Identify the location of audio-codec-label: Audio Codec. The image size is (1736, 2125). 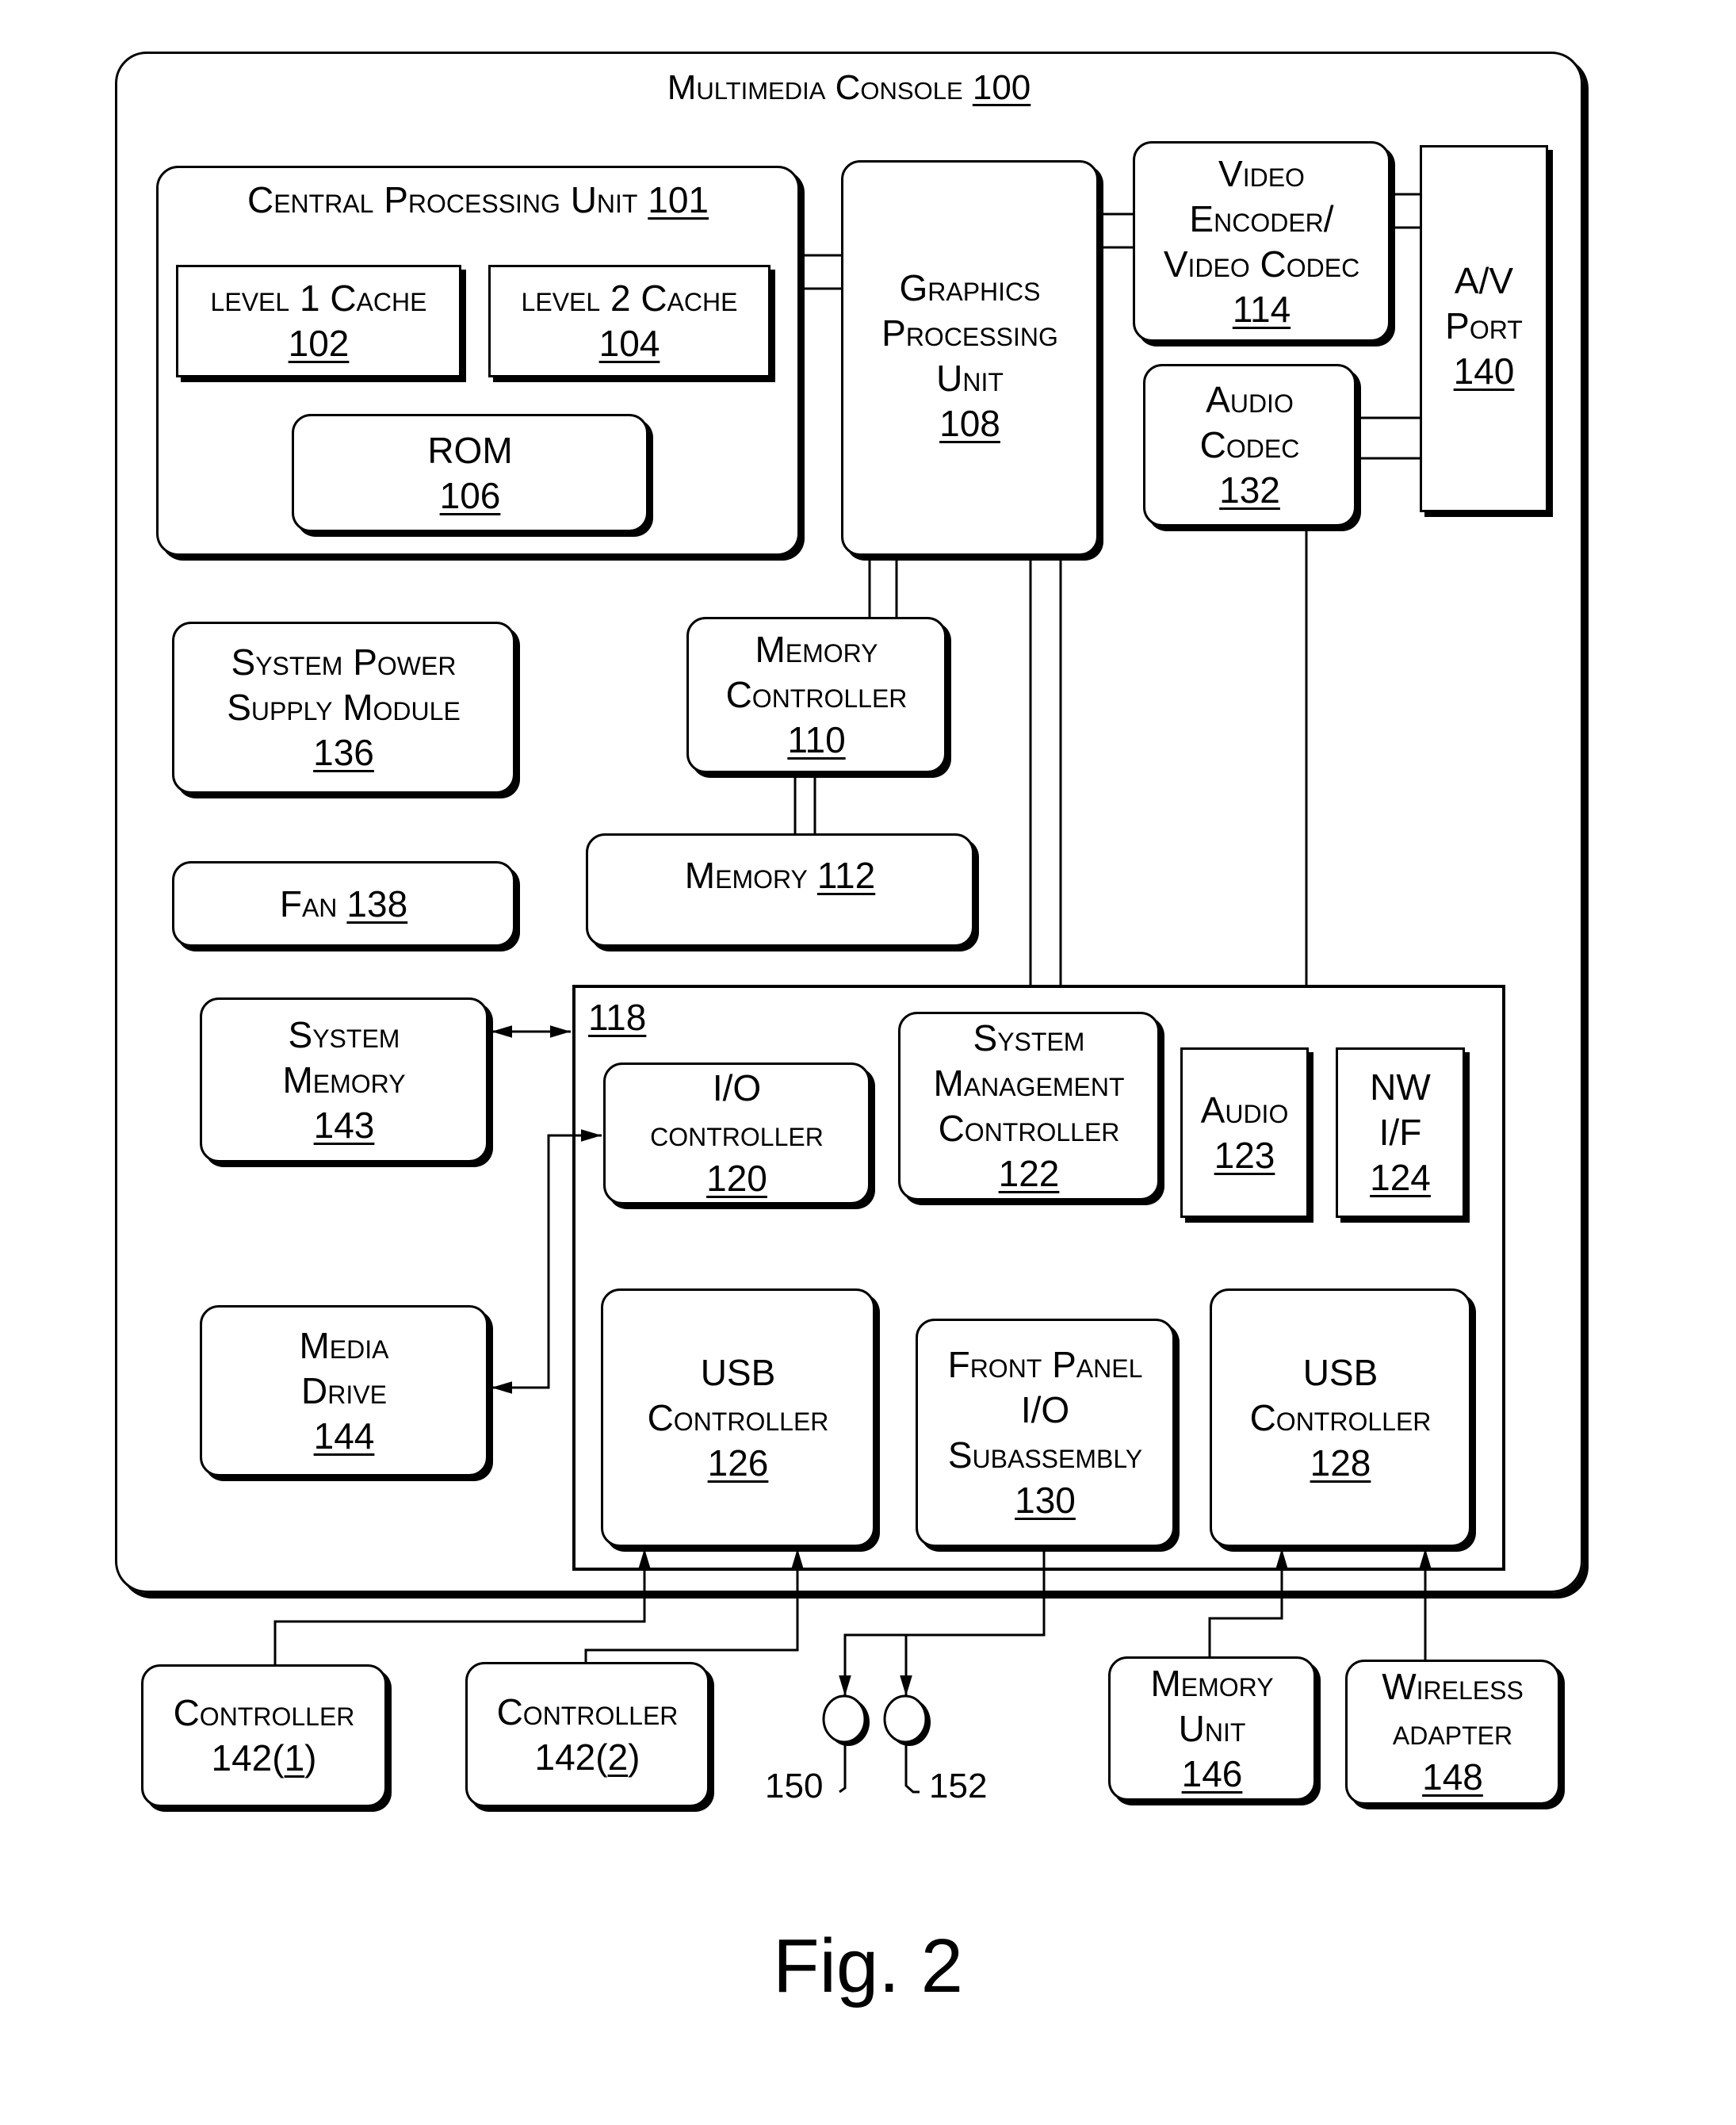
(1249, 422).